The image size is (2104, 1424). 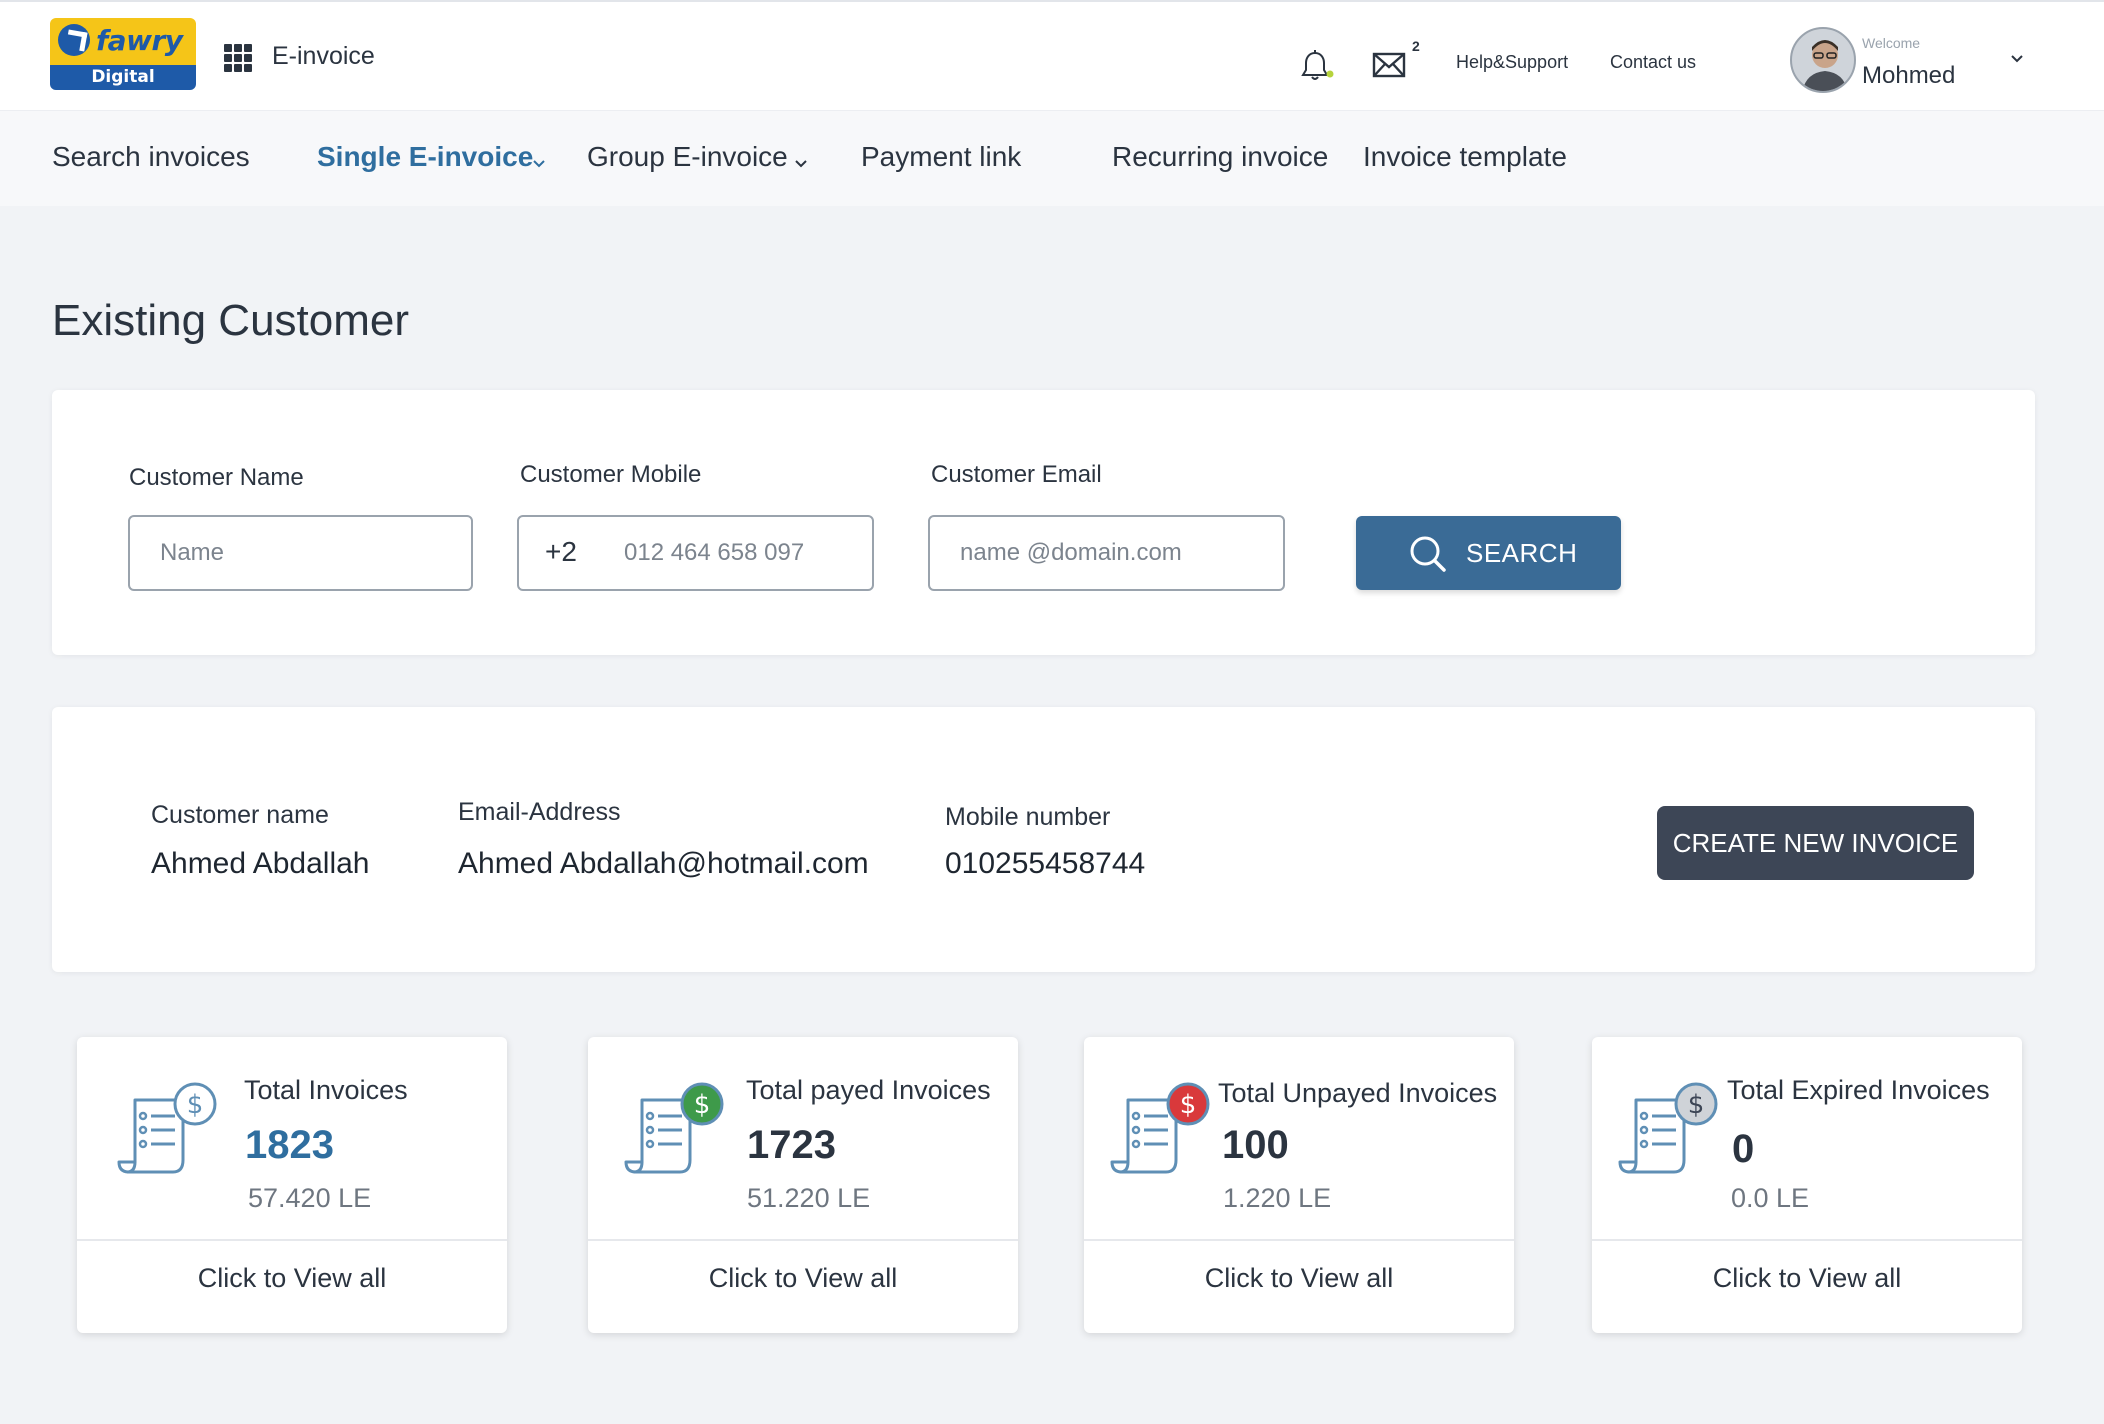 I want to click on stat-count: 0, so click(x=1743, y=1149).